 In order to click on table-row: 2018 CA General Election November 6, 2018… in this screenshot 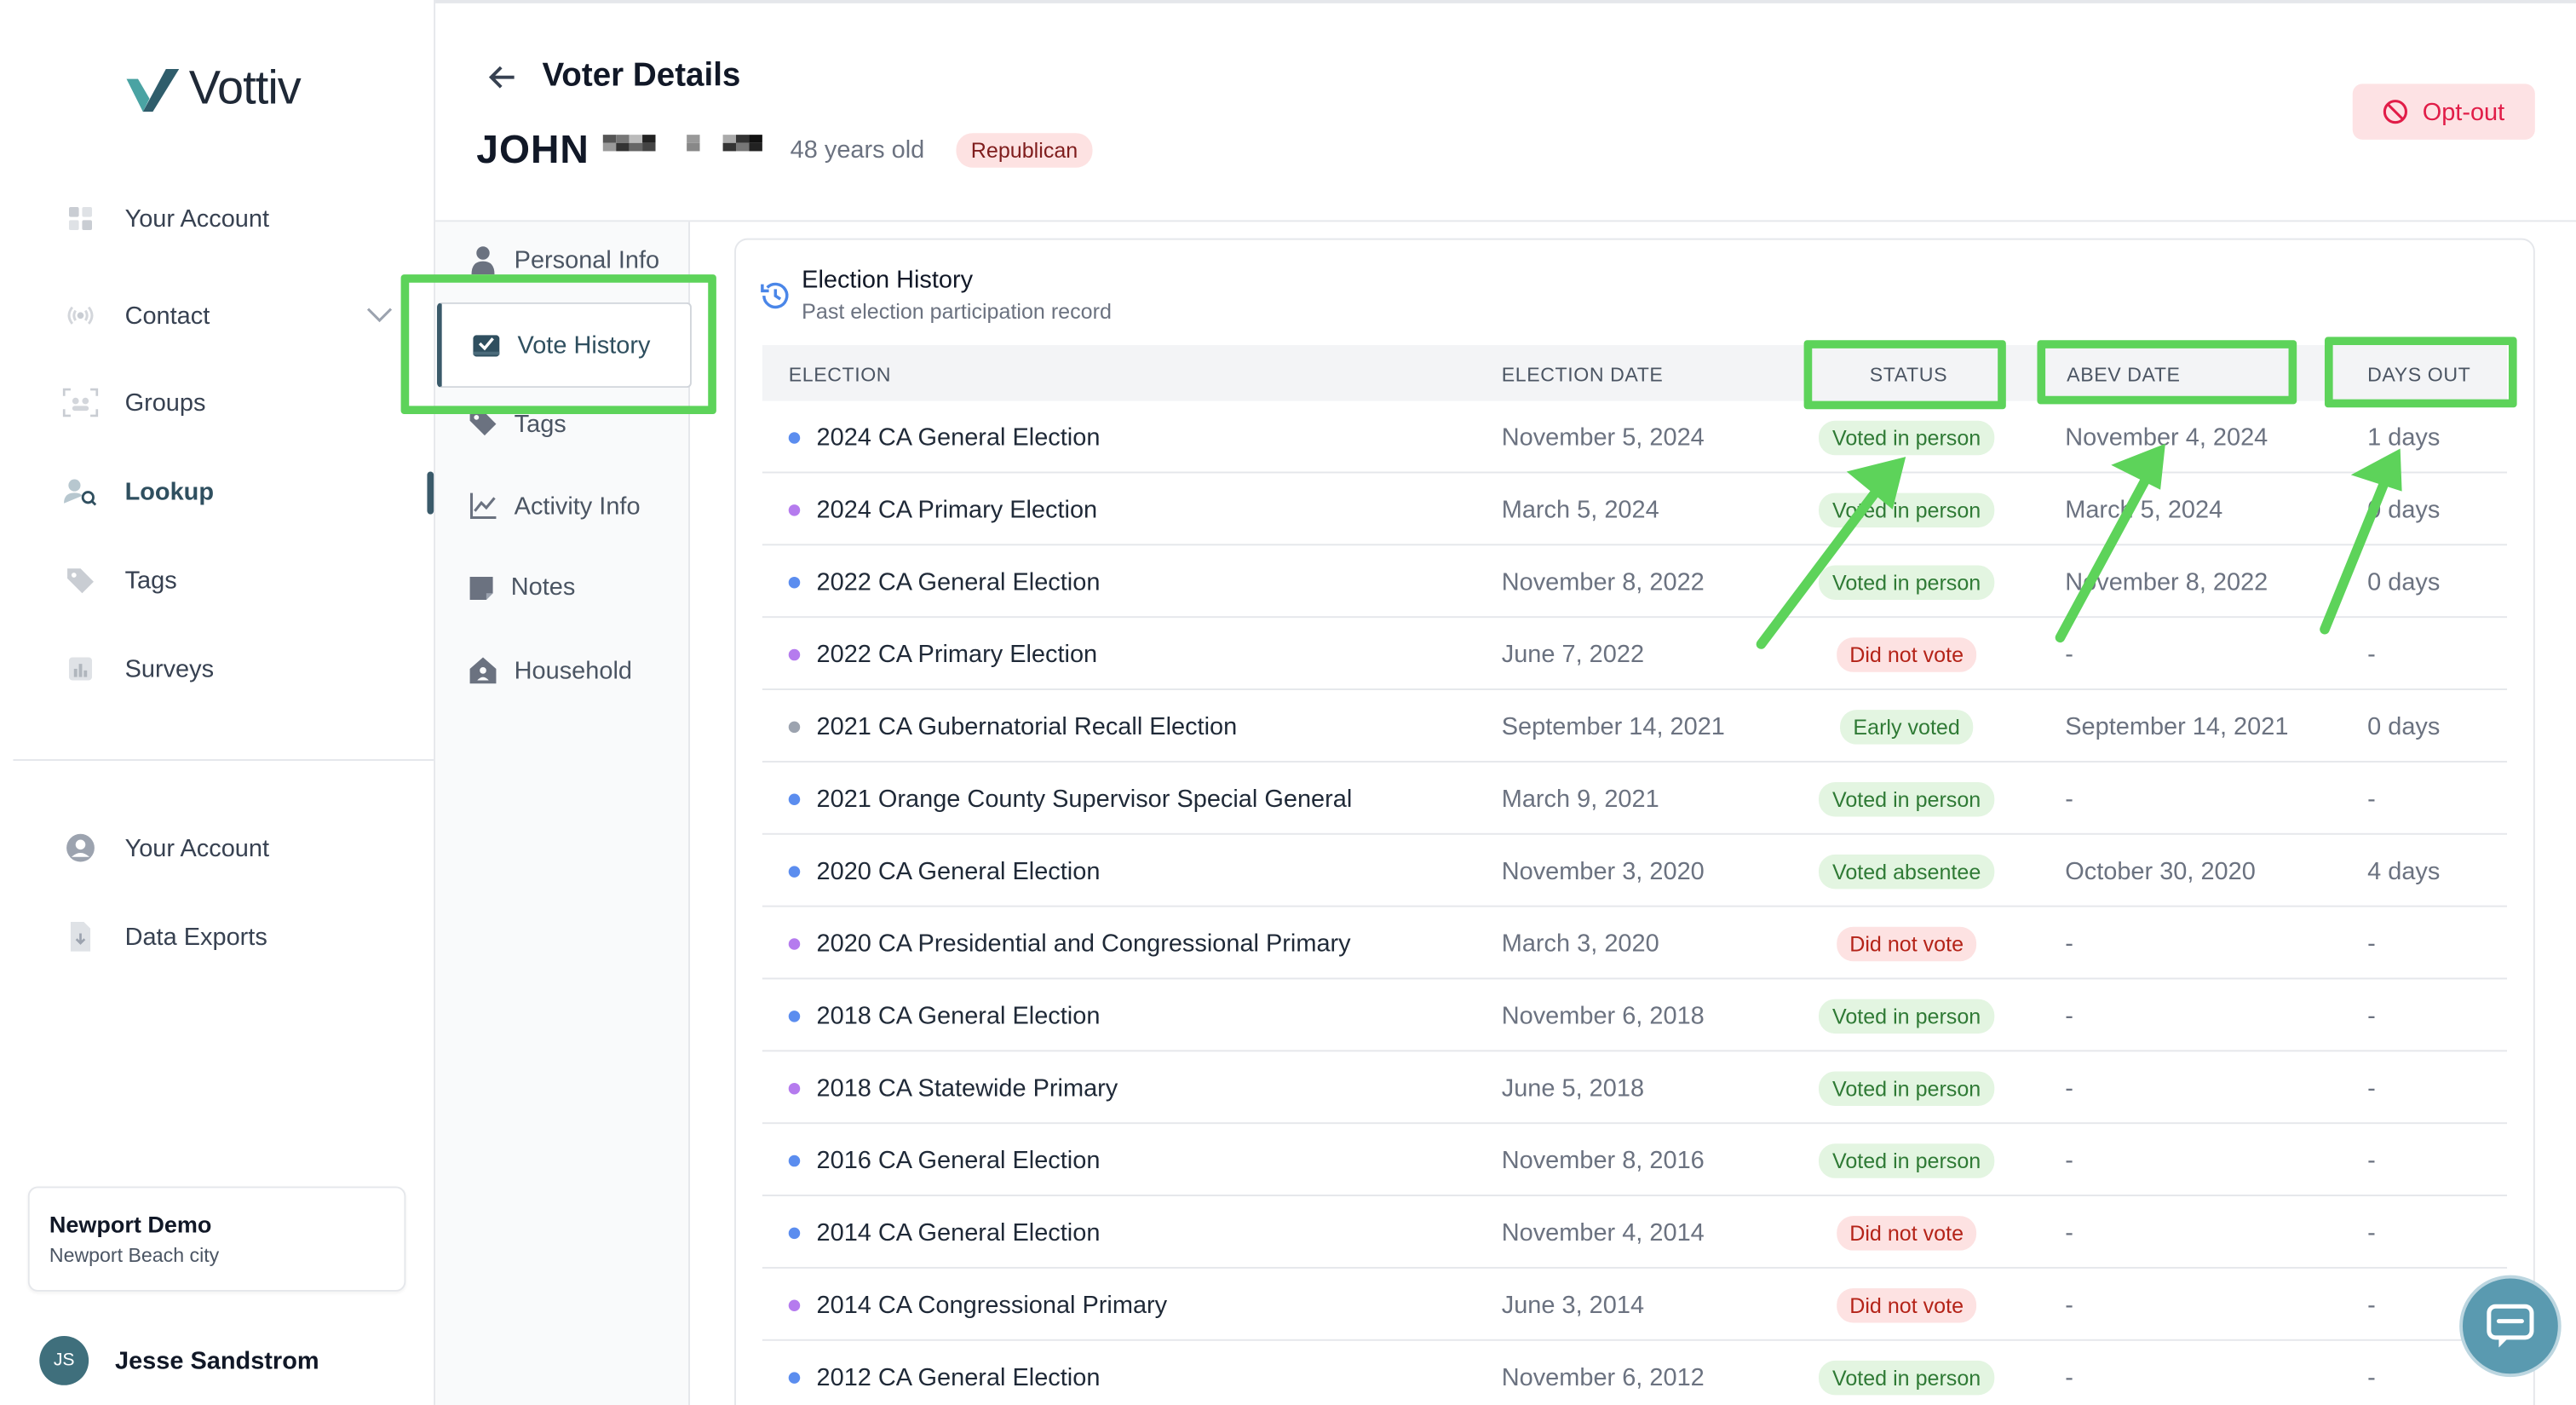, I will do `click(1635, 1015)`.